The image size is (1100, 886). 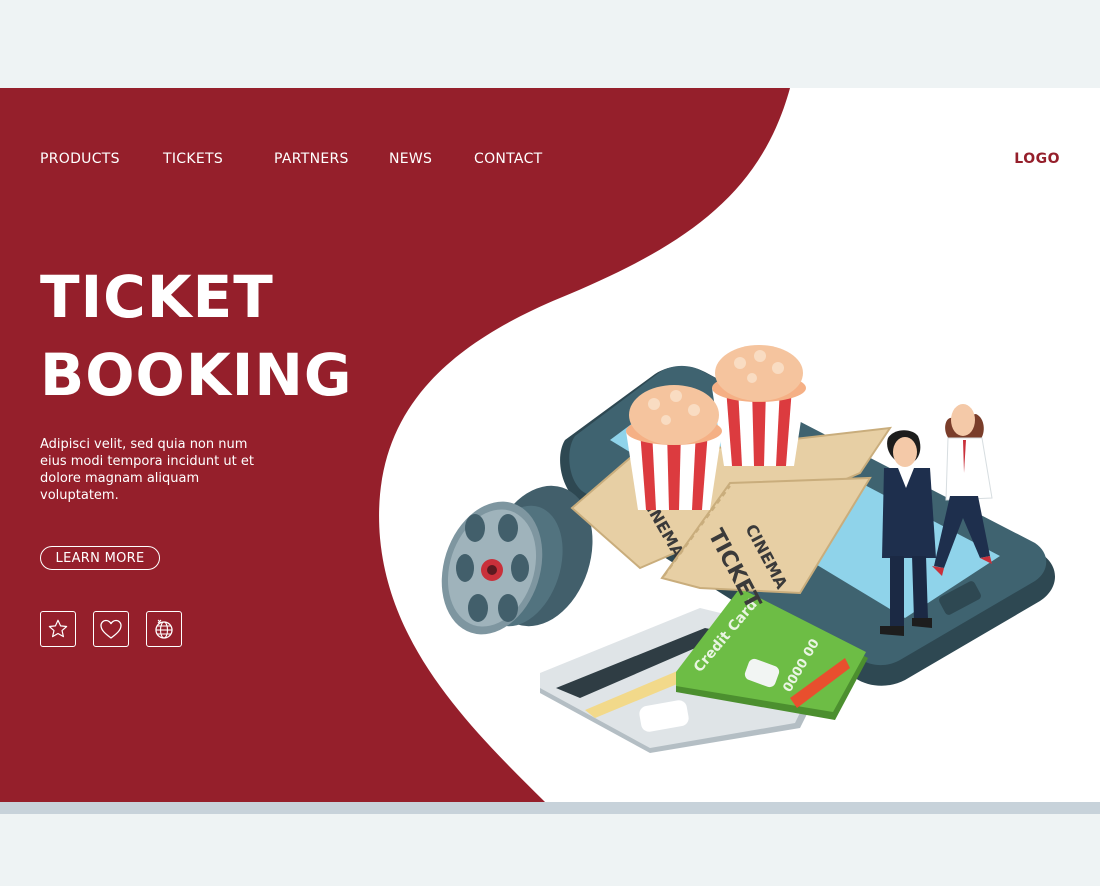 What do you see at coordinates (550, 808) in the screenshot?
I see `bottom-divider-strip` at bounding box center [550, 808].